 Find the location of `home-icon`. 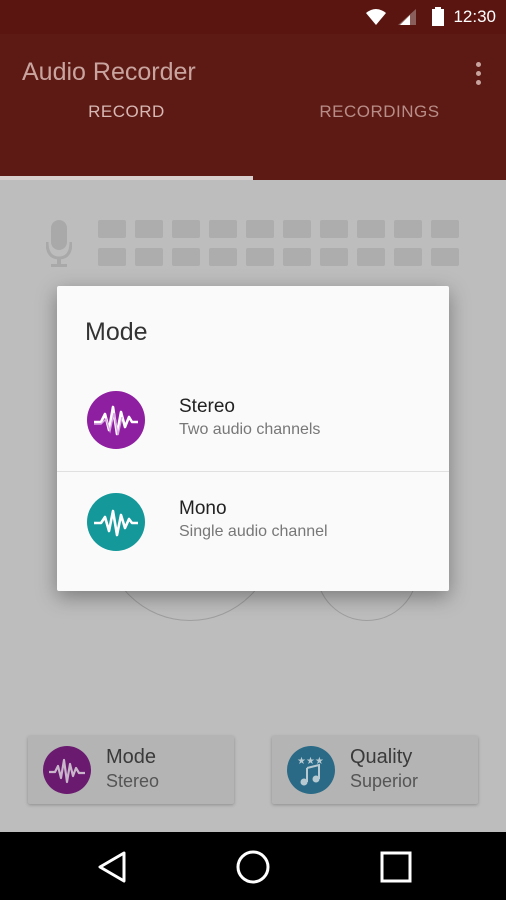

home-icon is located at coordinates (253, 867).